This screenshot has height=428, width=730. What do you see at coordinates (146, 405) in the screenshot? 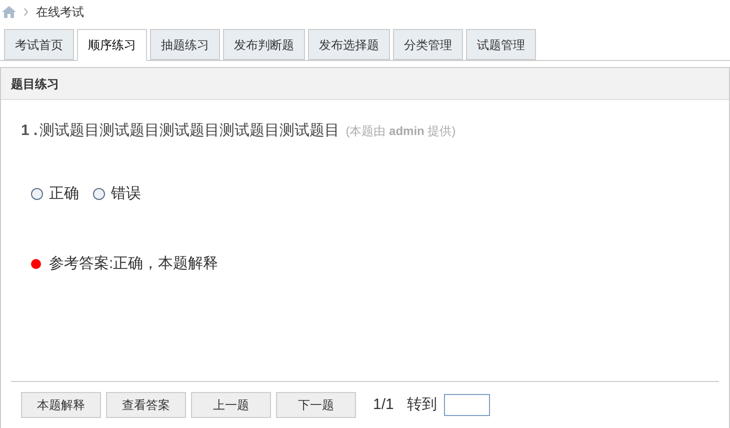
I see `action-button: 查看答案` at bounding box center [146, 405].